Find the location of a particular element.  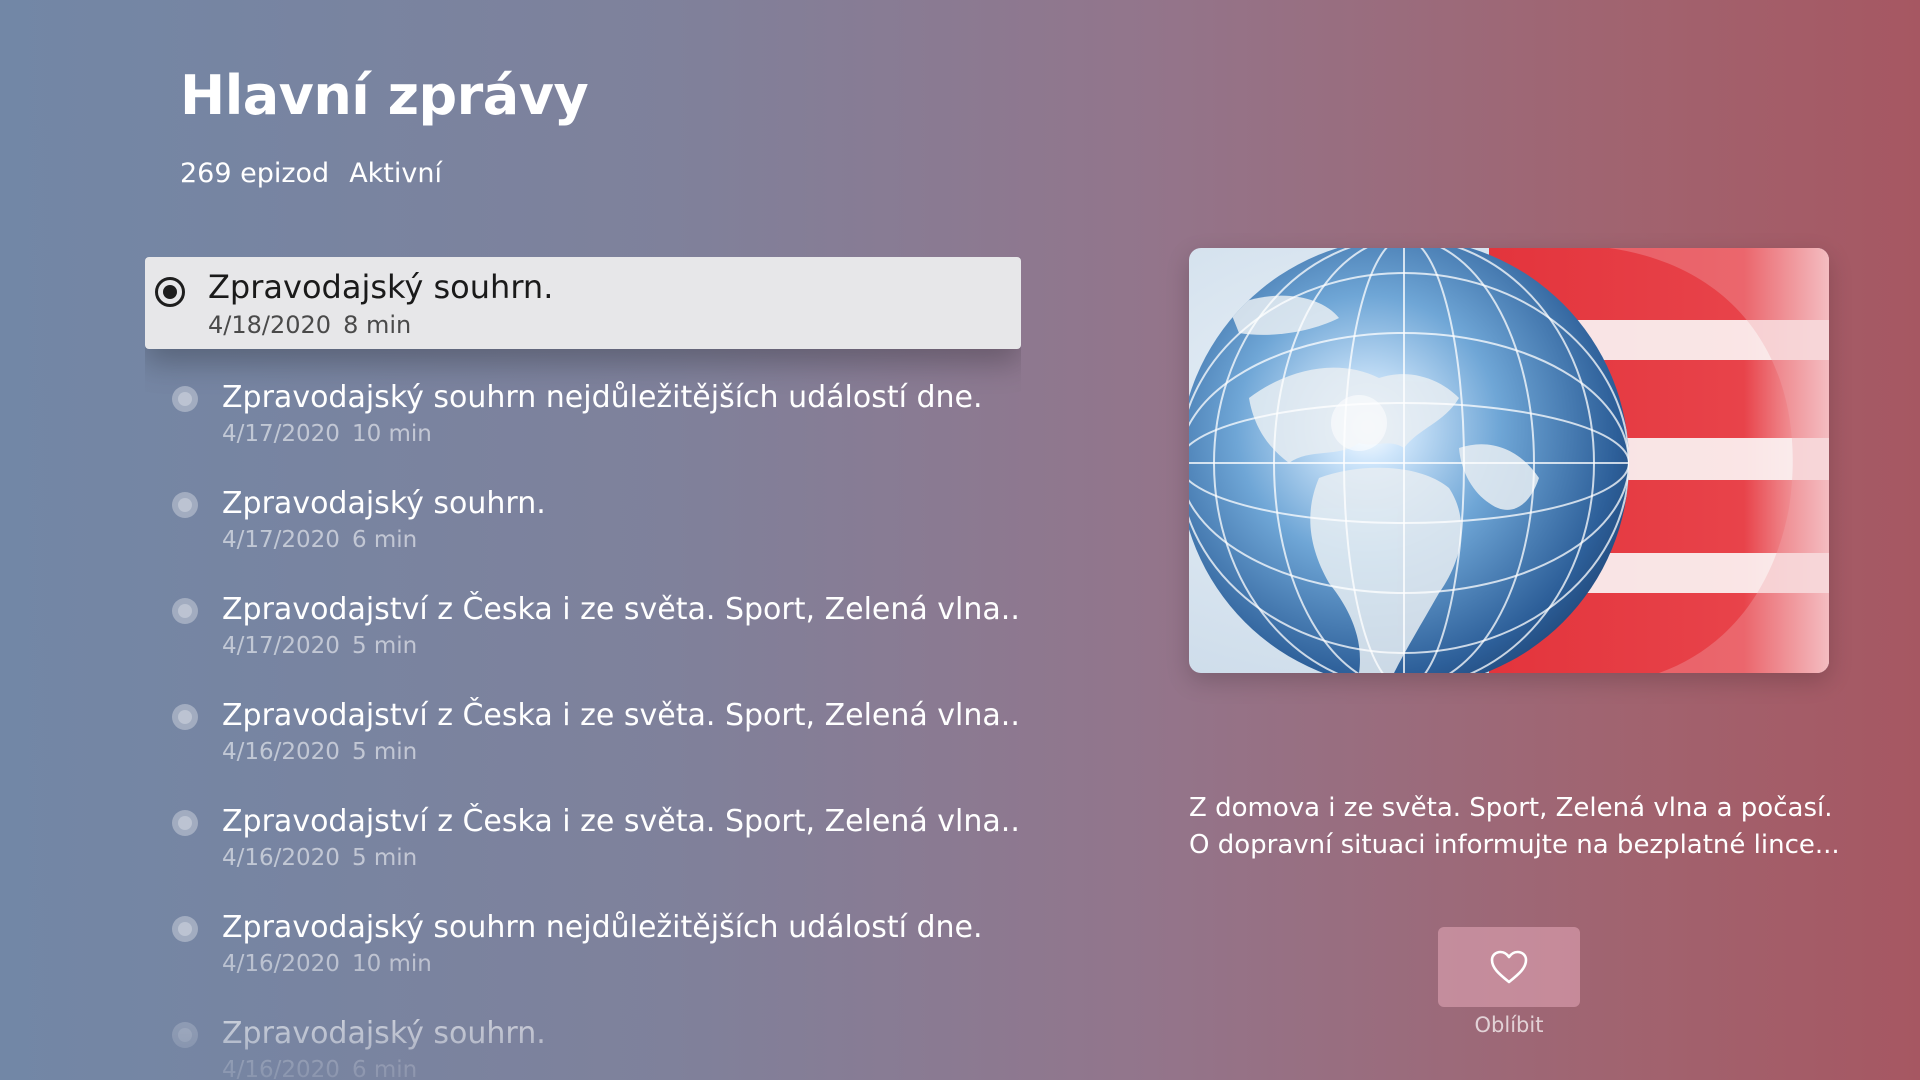

episode-duration: 8 min is located at coordinates (377, 325).